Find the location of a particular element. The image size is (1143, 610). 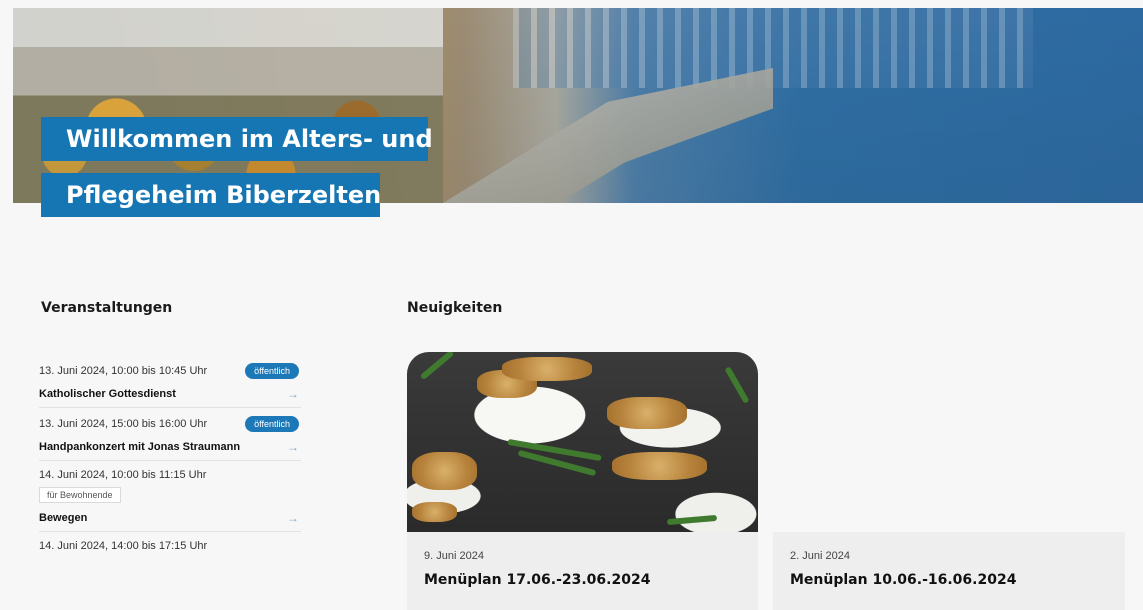

event-title: Bewegen is located at coordinates (63, 518).